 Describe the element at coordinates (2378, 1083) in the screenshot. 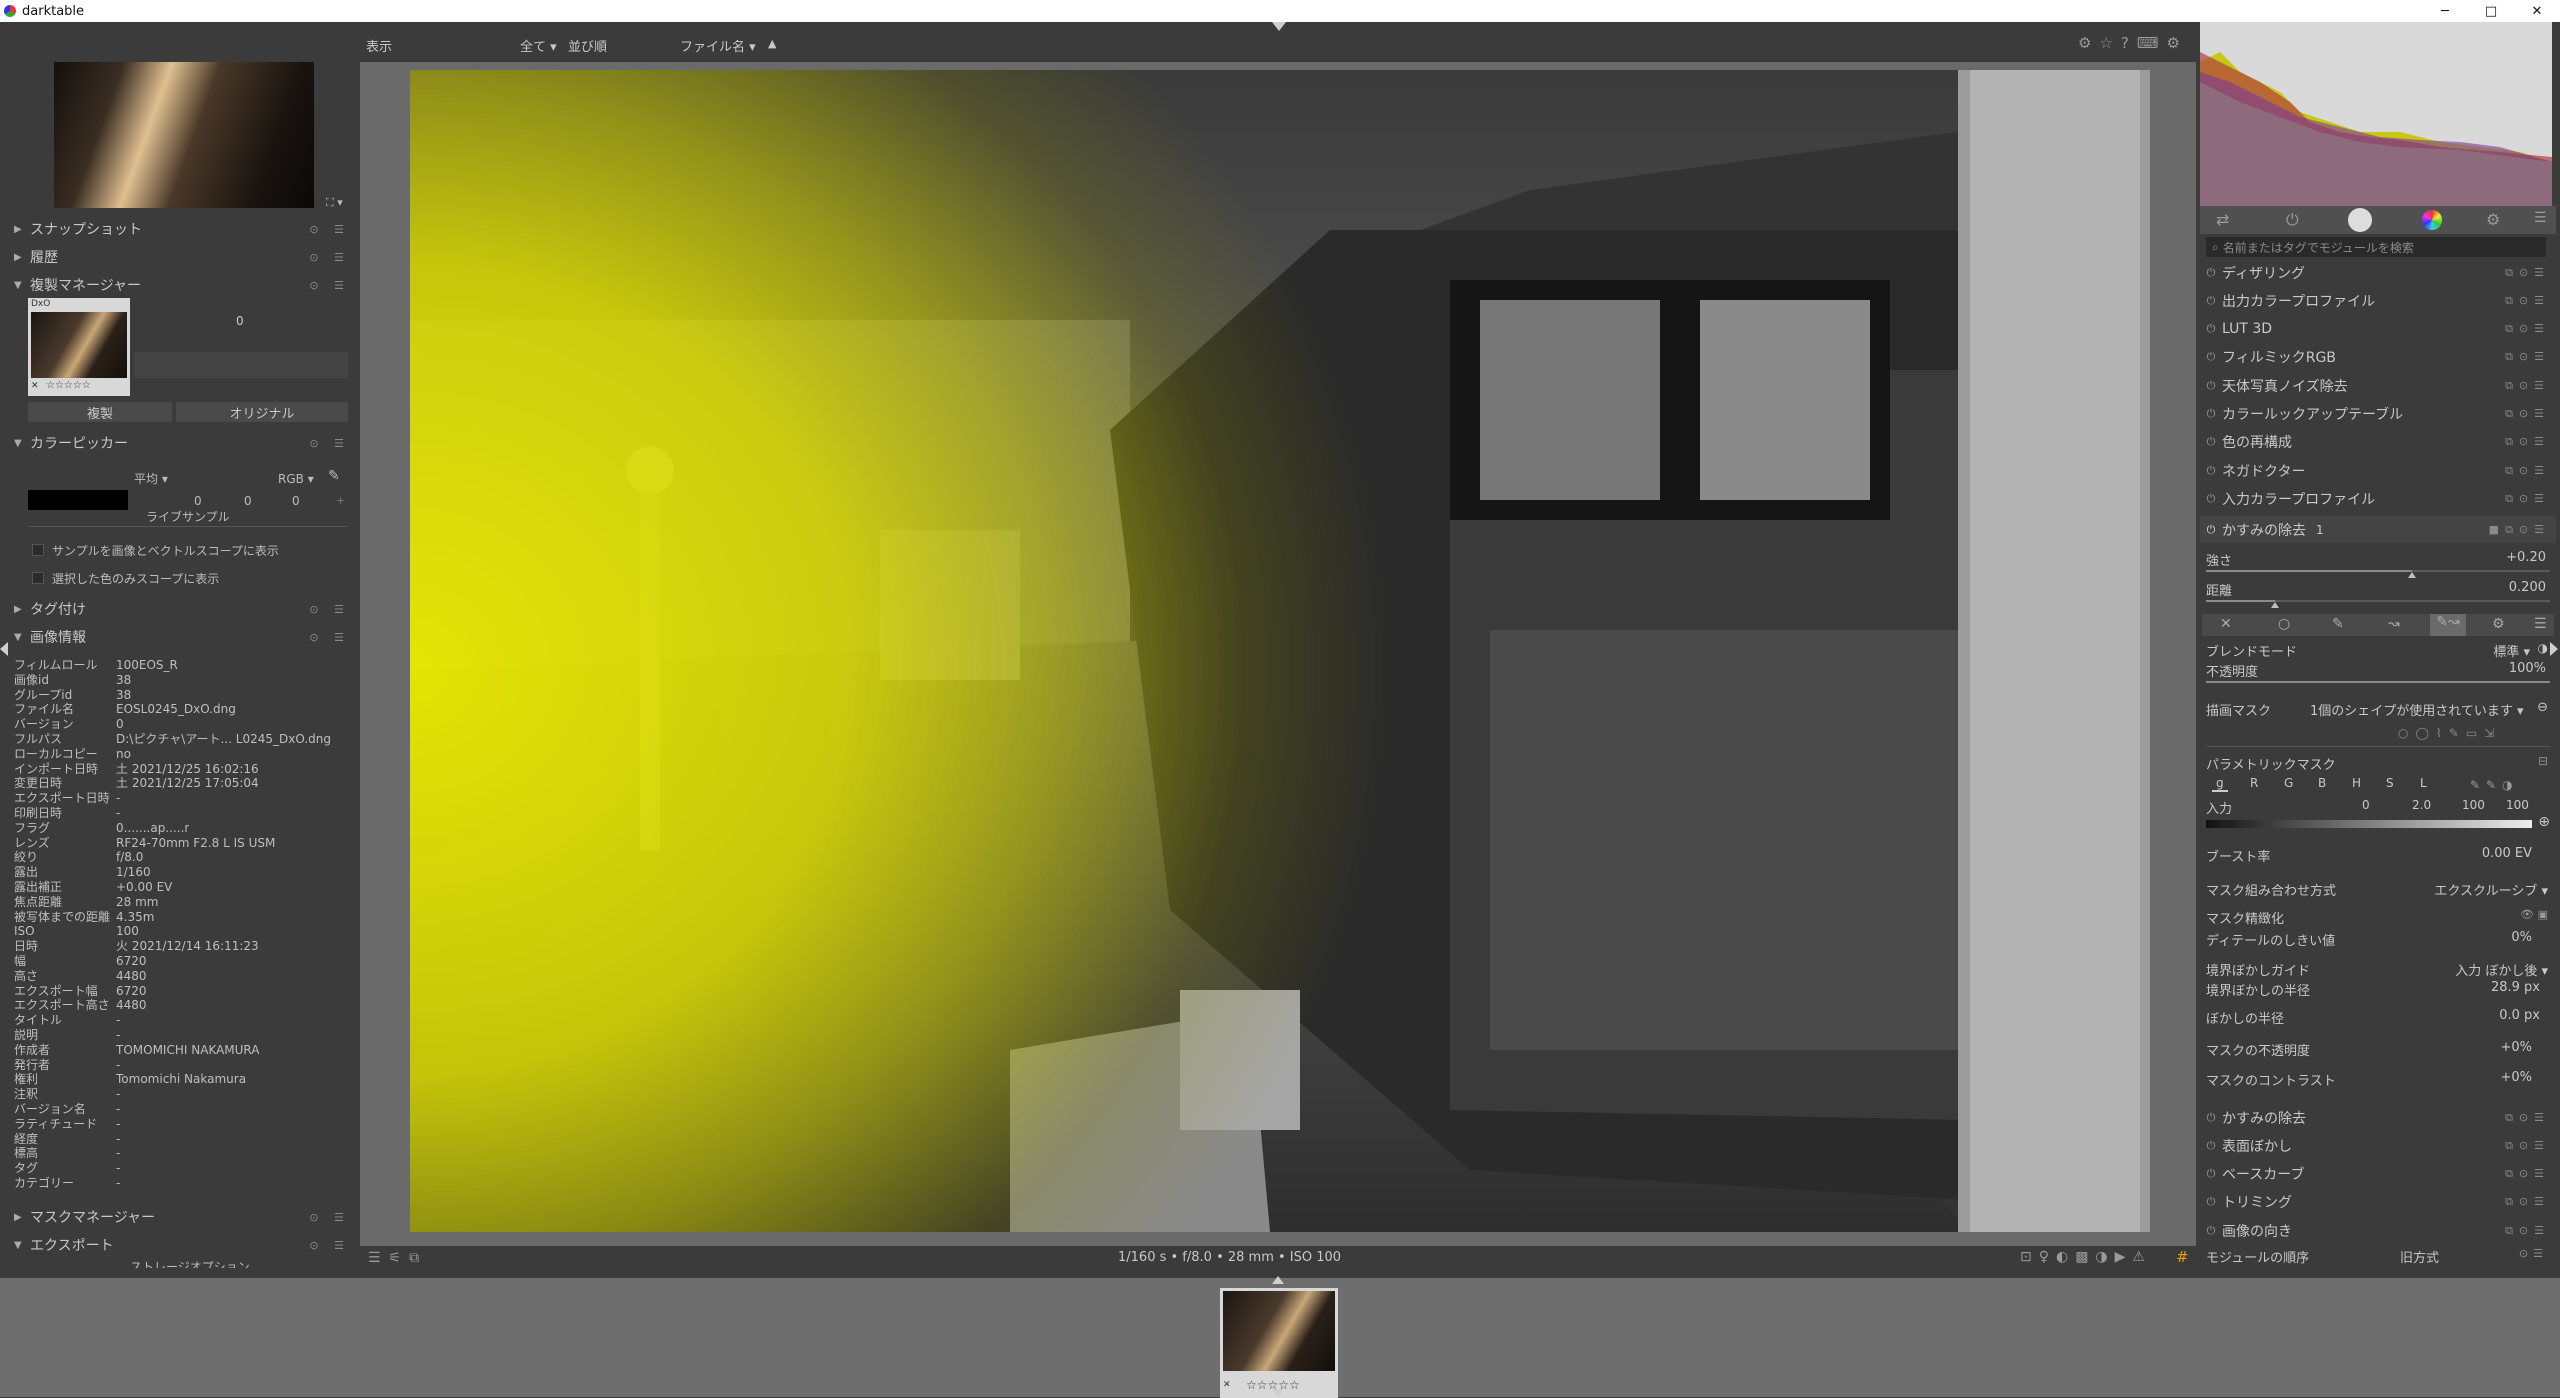

I see `mask-contrast-slider: マスクのコントラスト +0%` at that location.